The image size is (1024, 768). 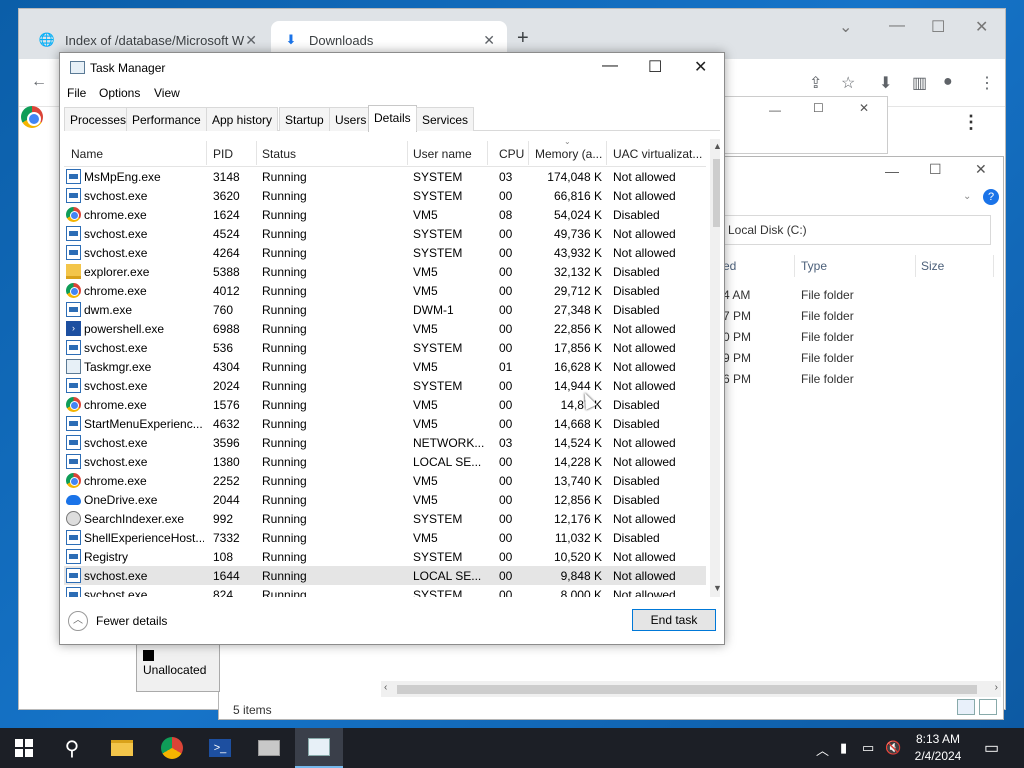 What do you see at coordinates (948, 82) in the screenshot?
I see `profile-icon: ●` at bounding box center [948, 82].